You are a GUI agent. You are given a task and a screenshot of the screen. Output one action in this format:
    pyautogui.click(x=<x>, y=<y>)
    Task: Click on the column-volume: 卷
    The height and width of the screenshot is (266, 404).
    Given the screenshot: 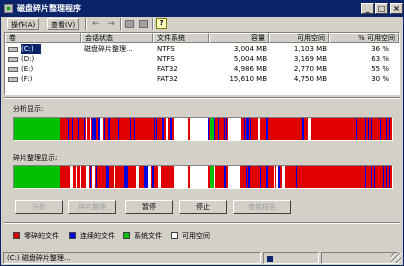 What is the action you would take?
    pyautogui.click(x=43, y=38)
    